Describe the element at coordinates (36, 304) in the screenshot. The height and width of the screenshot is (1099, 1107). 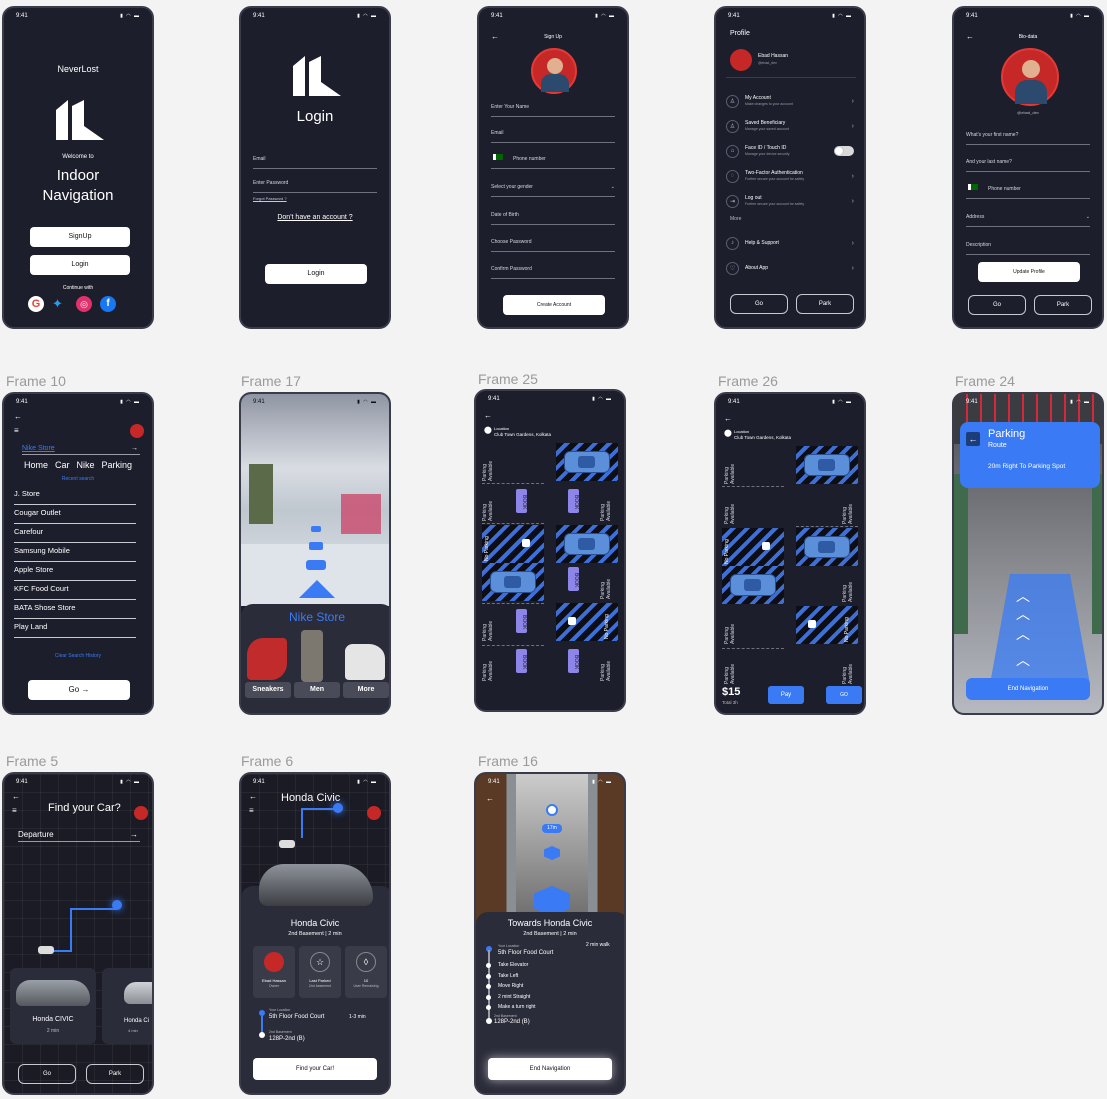
I see `google-icon: G` at that location.